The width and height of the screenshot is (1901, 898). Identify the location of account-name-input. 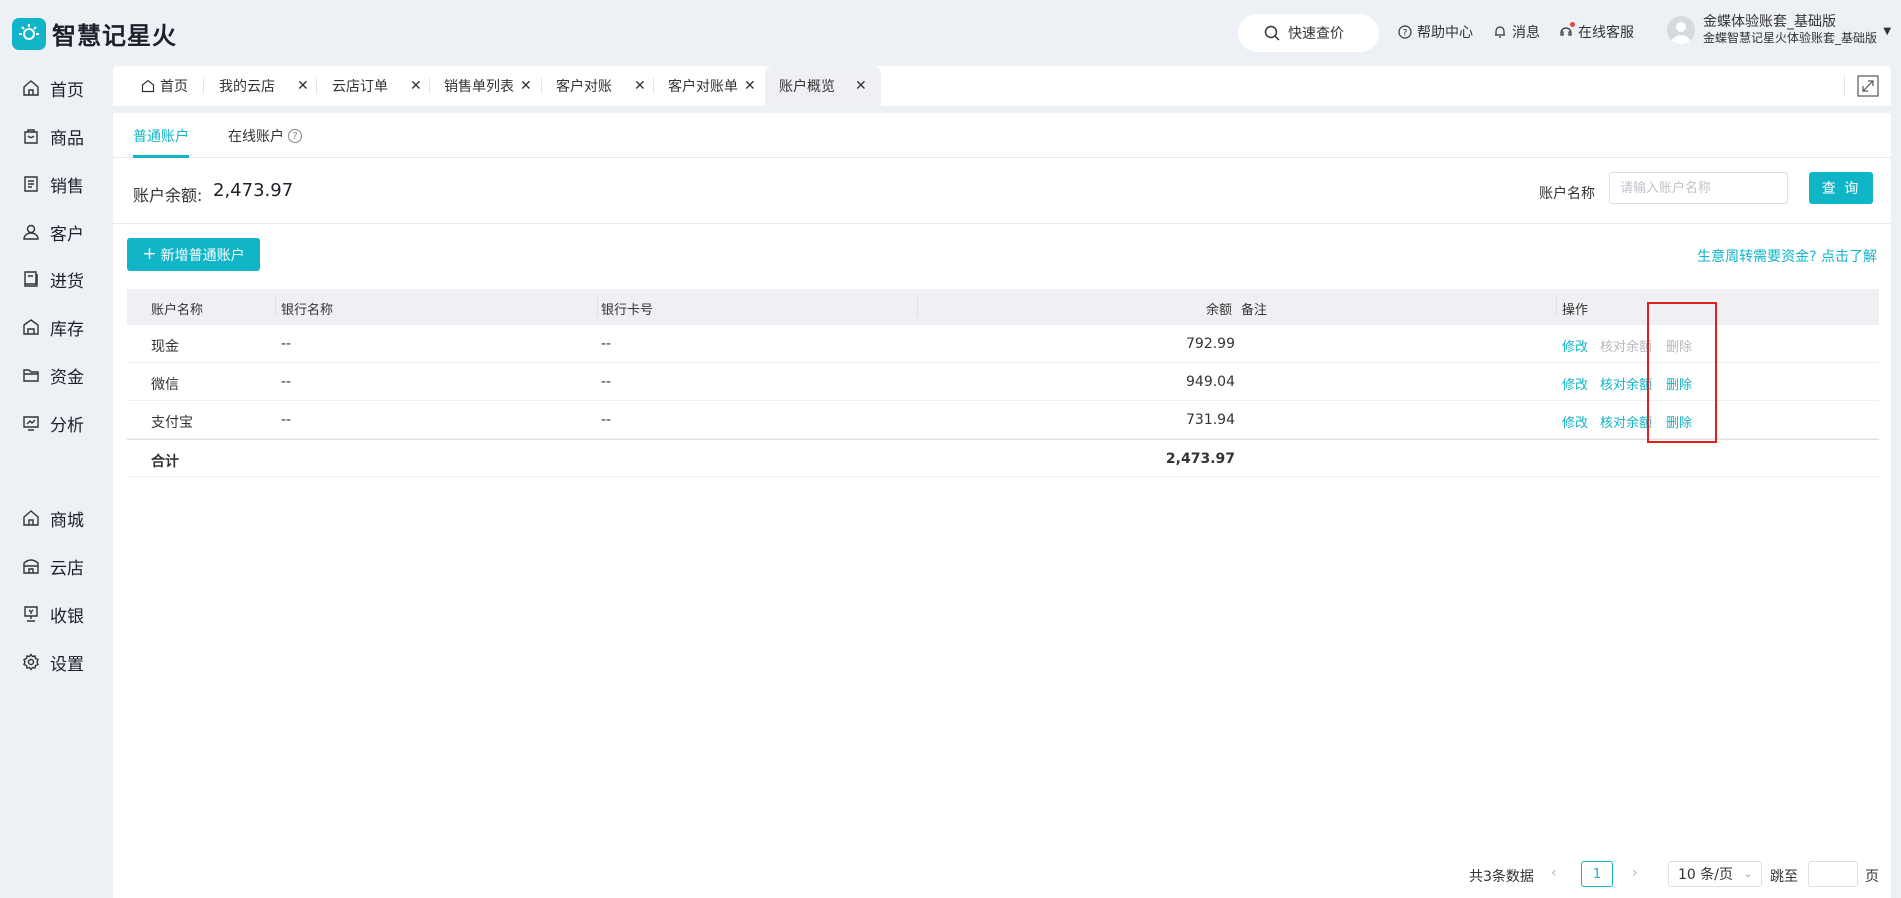
(1698, 188).